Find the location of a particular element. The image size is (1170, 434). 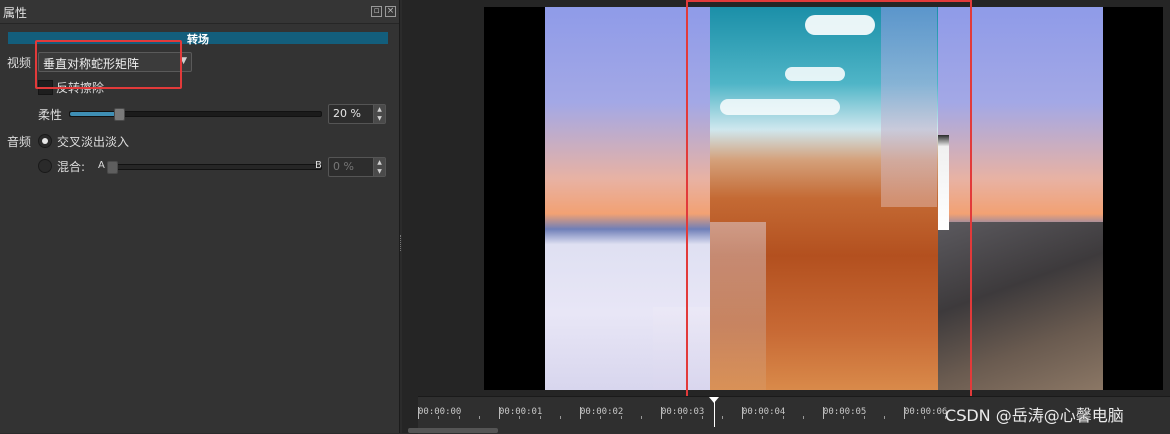

softness-slider is located at coordinates (195, 114).